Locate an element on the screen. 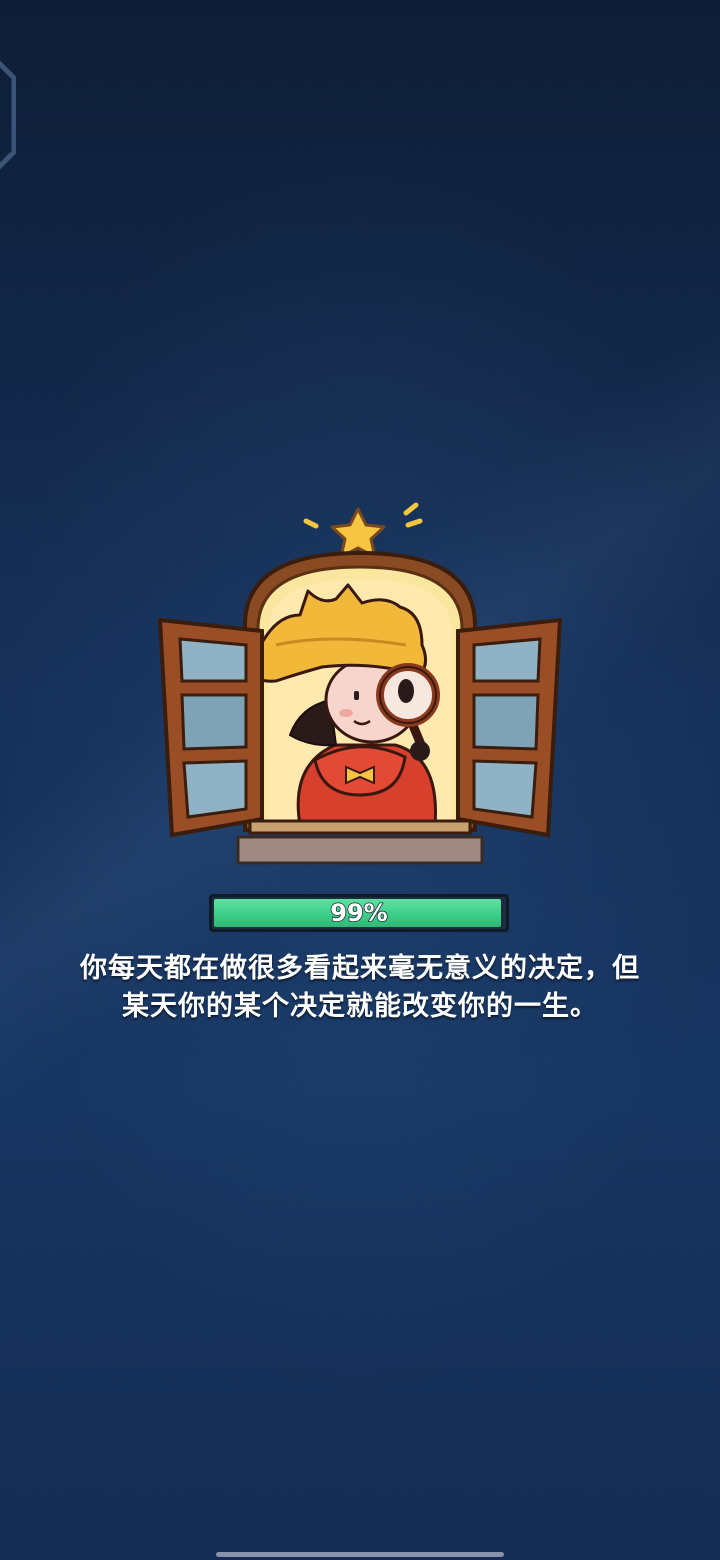 This screenshot has height=1560, width=720. left-window-shutter is located at coordinates (210, 727).